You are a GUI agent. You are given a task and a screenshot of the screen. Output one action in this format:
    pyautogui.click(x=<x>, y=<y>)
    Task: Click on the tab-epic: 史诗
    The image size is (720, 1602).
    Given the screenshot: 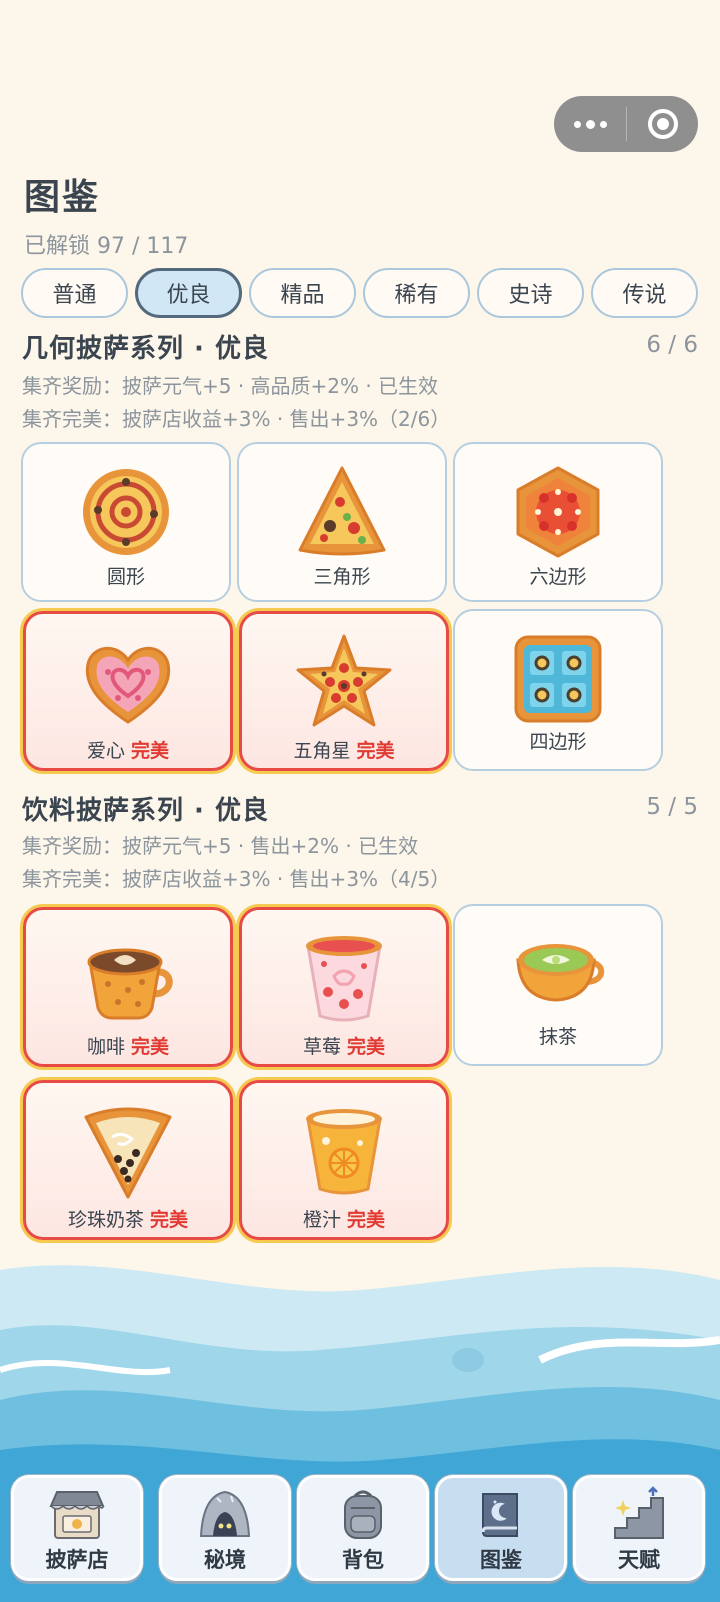 What is the action you would take?
    pyautogui.click(x=530, y=293)
    